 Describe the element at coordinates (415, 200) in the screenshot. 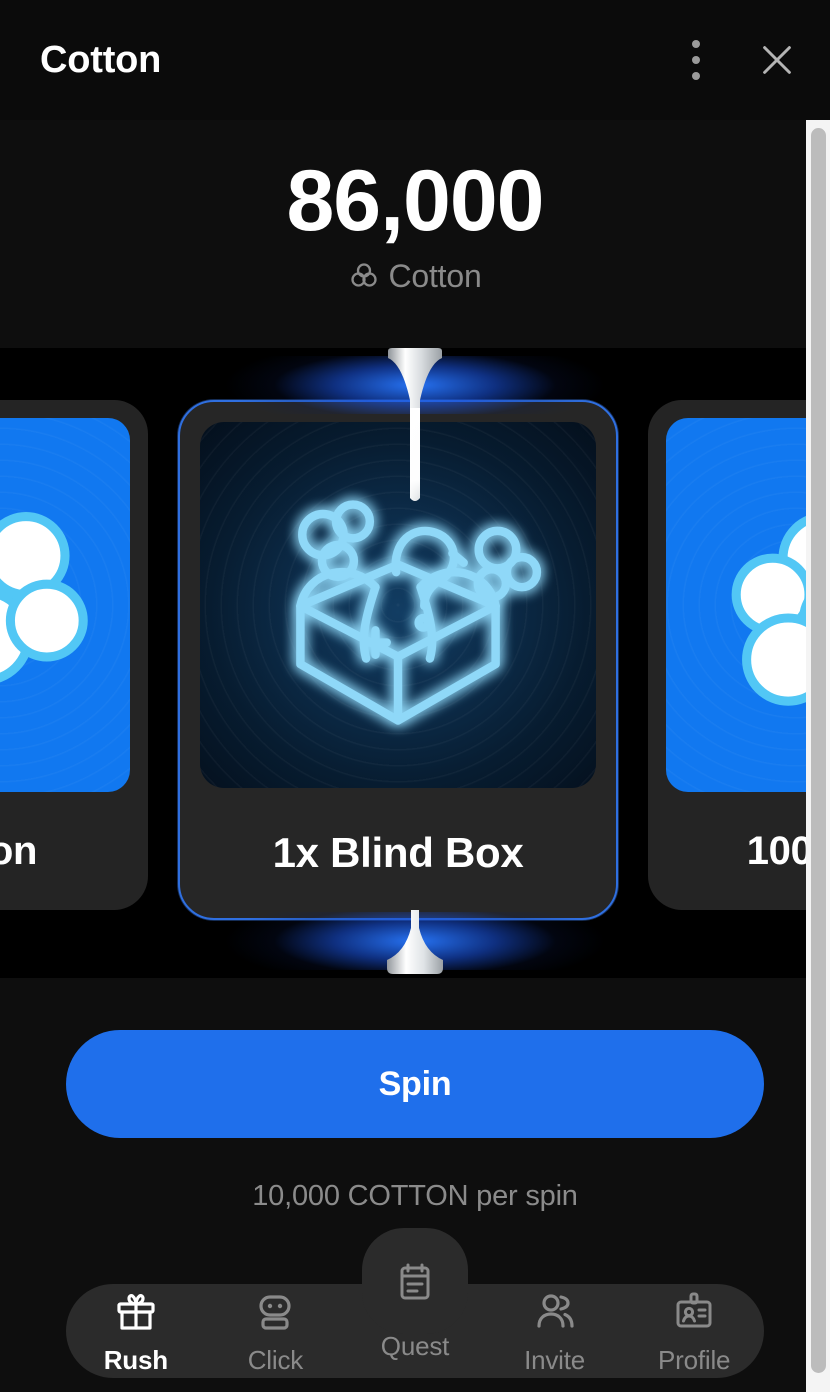

I see `balance-amount: 86,000` at that location.